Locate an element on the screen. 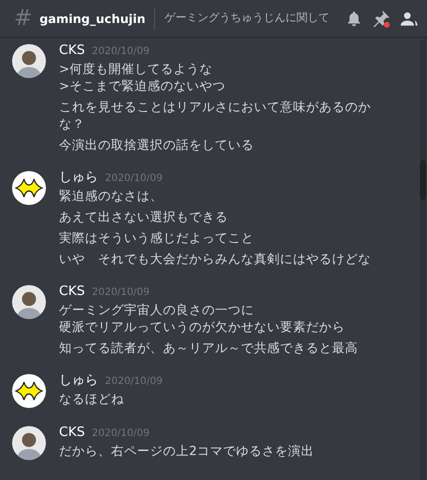 The height and width of the screenshot is (480, 427). channel-name: gaming_uchujin is located at coordinates (92, 19).